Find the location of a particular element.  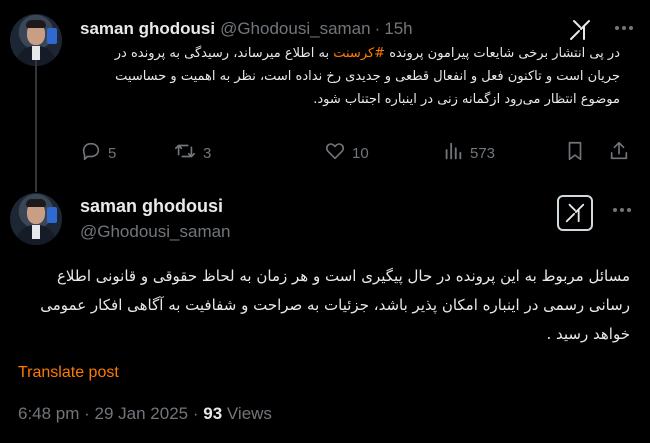

repost-icon is located at coordinates (185, 153).